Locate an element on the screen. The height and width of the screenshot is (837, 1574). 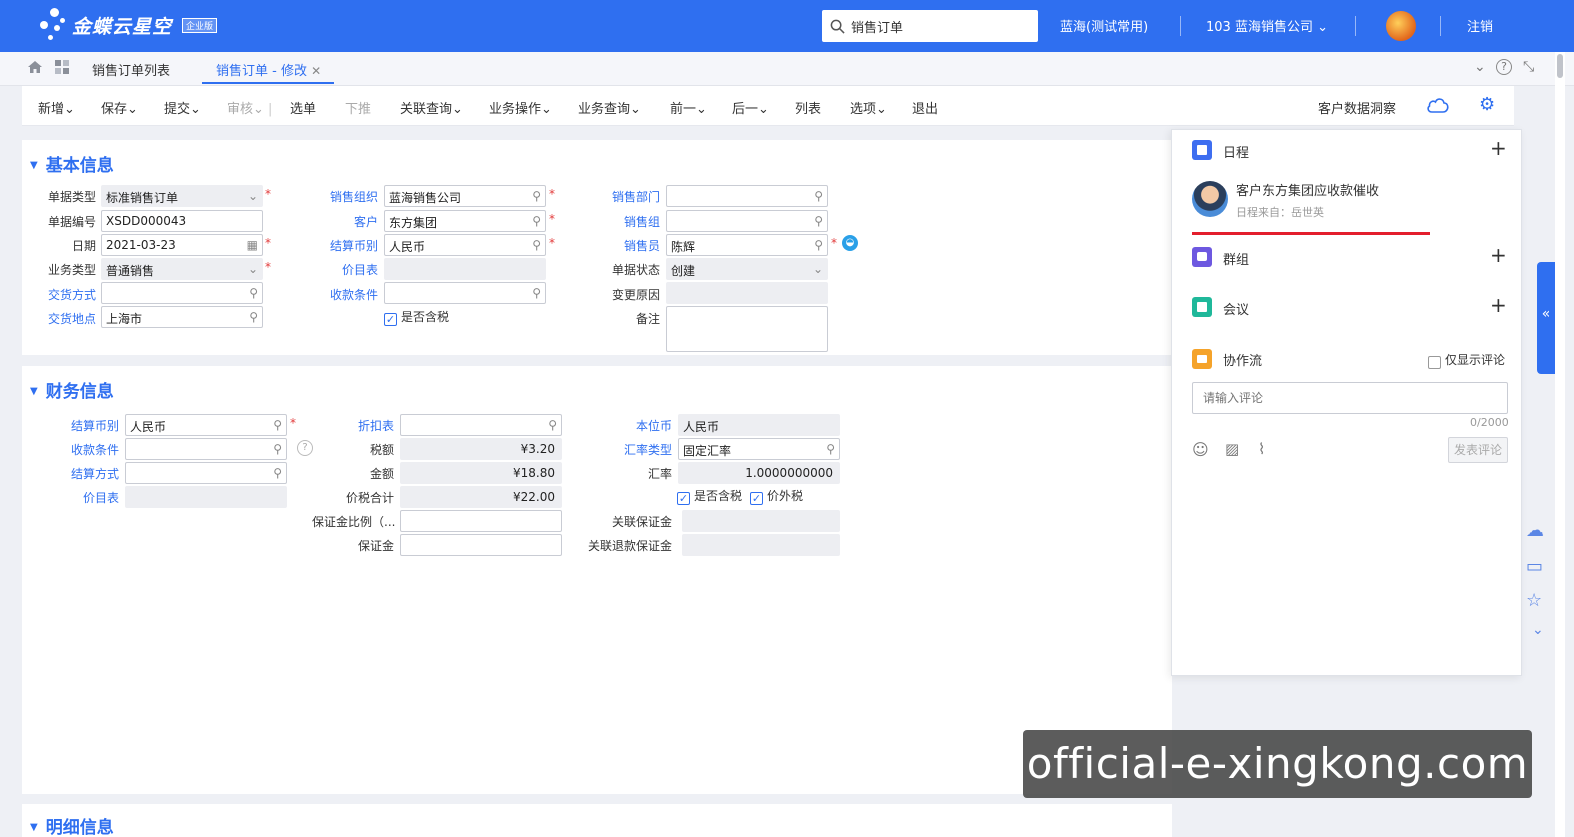
fin-payment-terms-label: 收款条件 is located at coordinates (95, 449).